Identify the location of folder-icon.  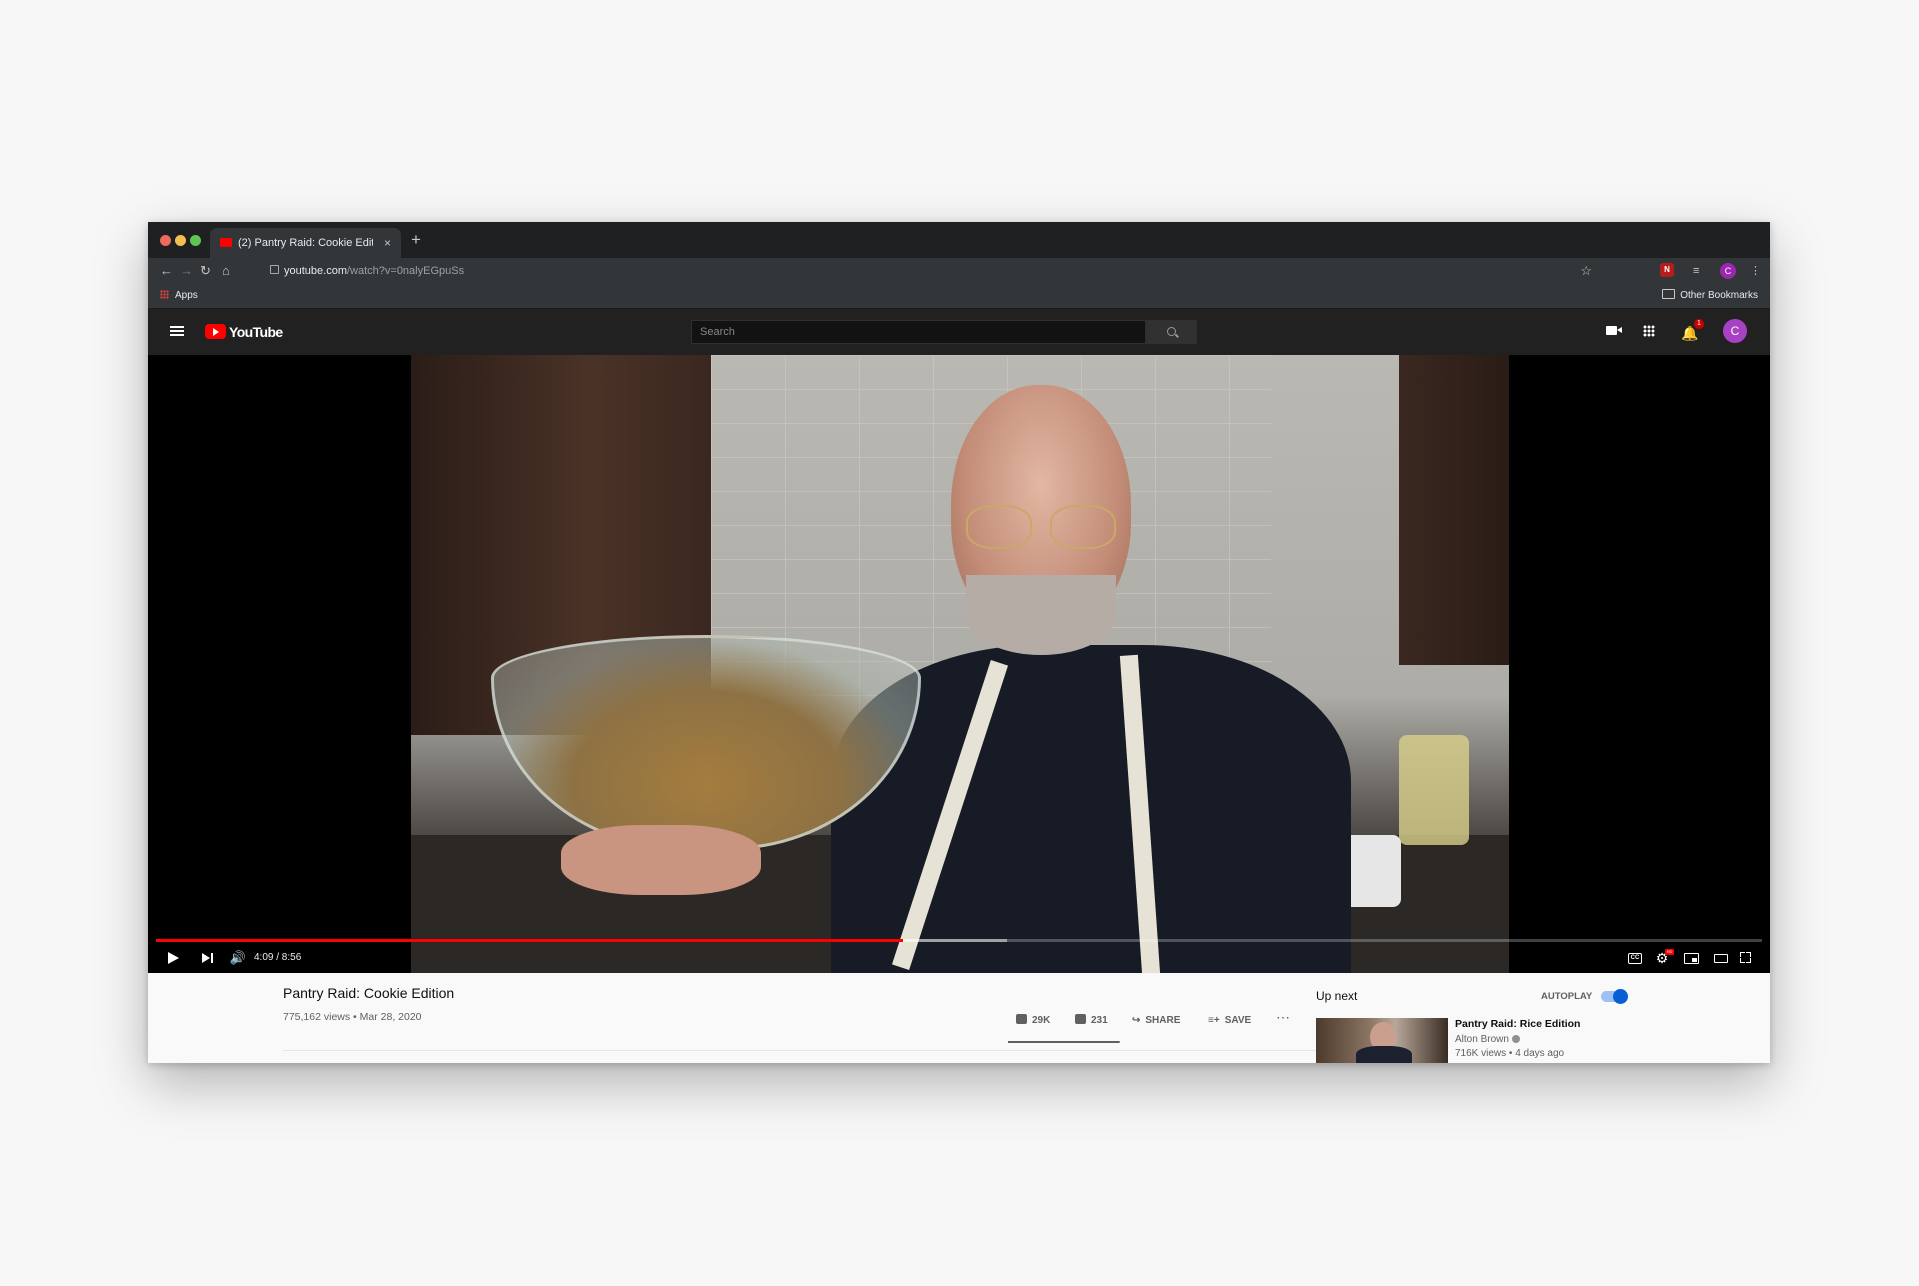
(1669, 294).